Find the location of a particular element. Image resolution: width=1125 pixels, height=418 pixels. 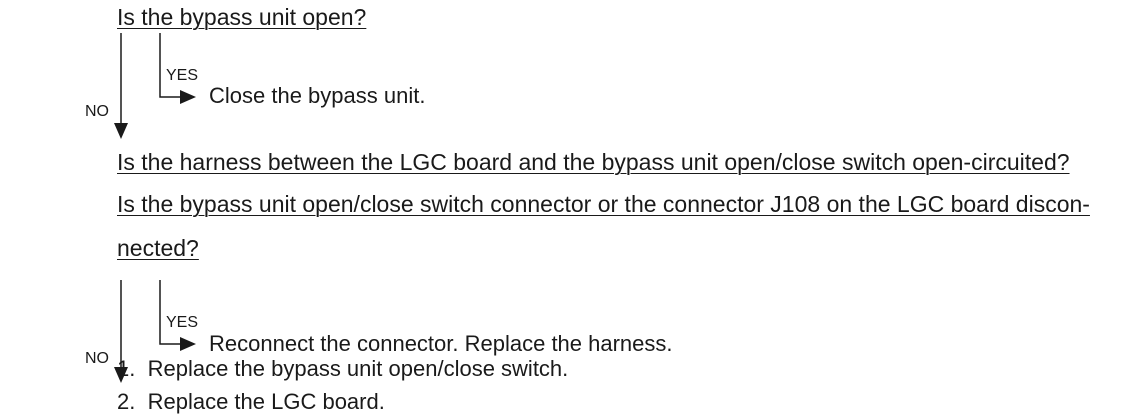

final-step-number: 1. is located at coordinates (126, 368).